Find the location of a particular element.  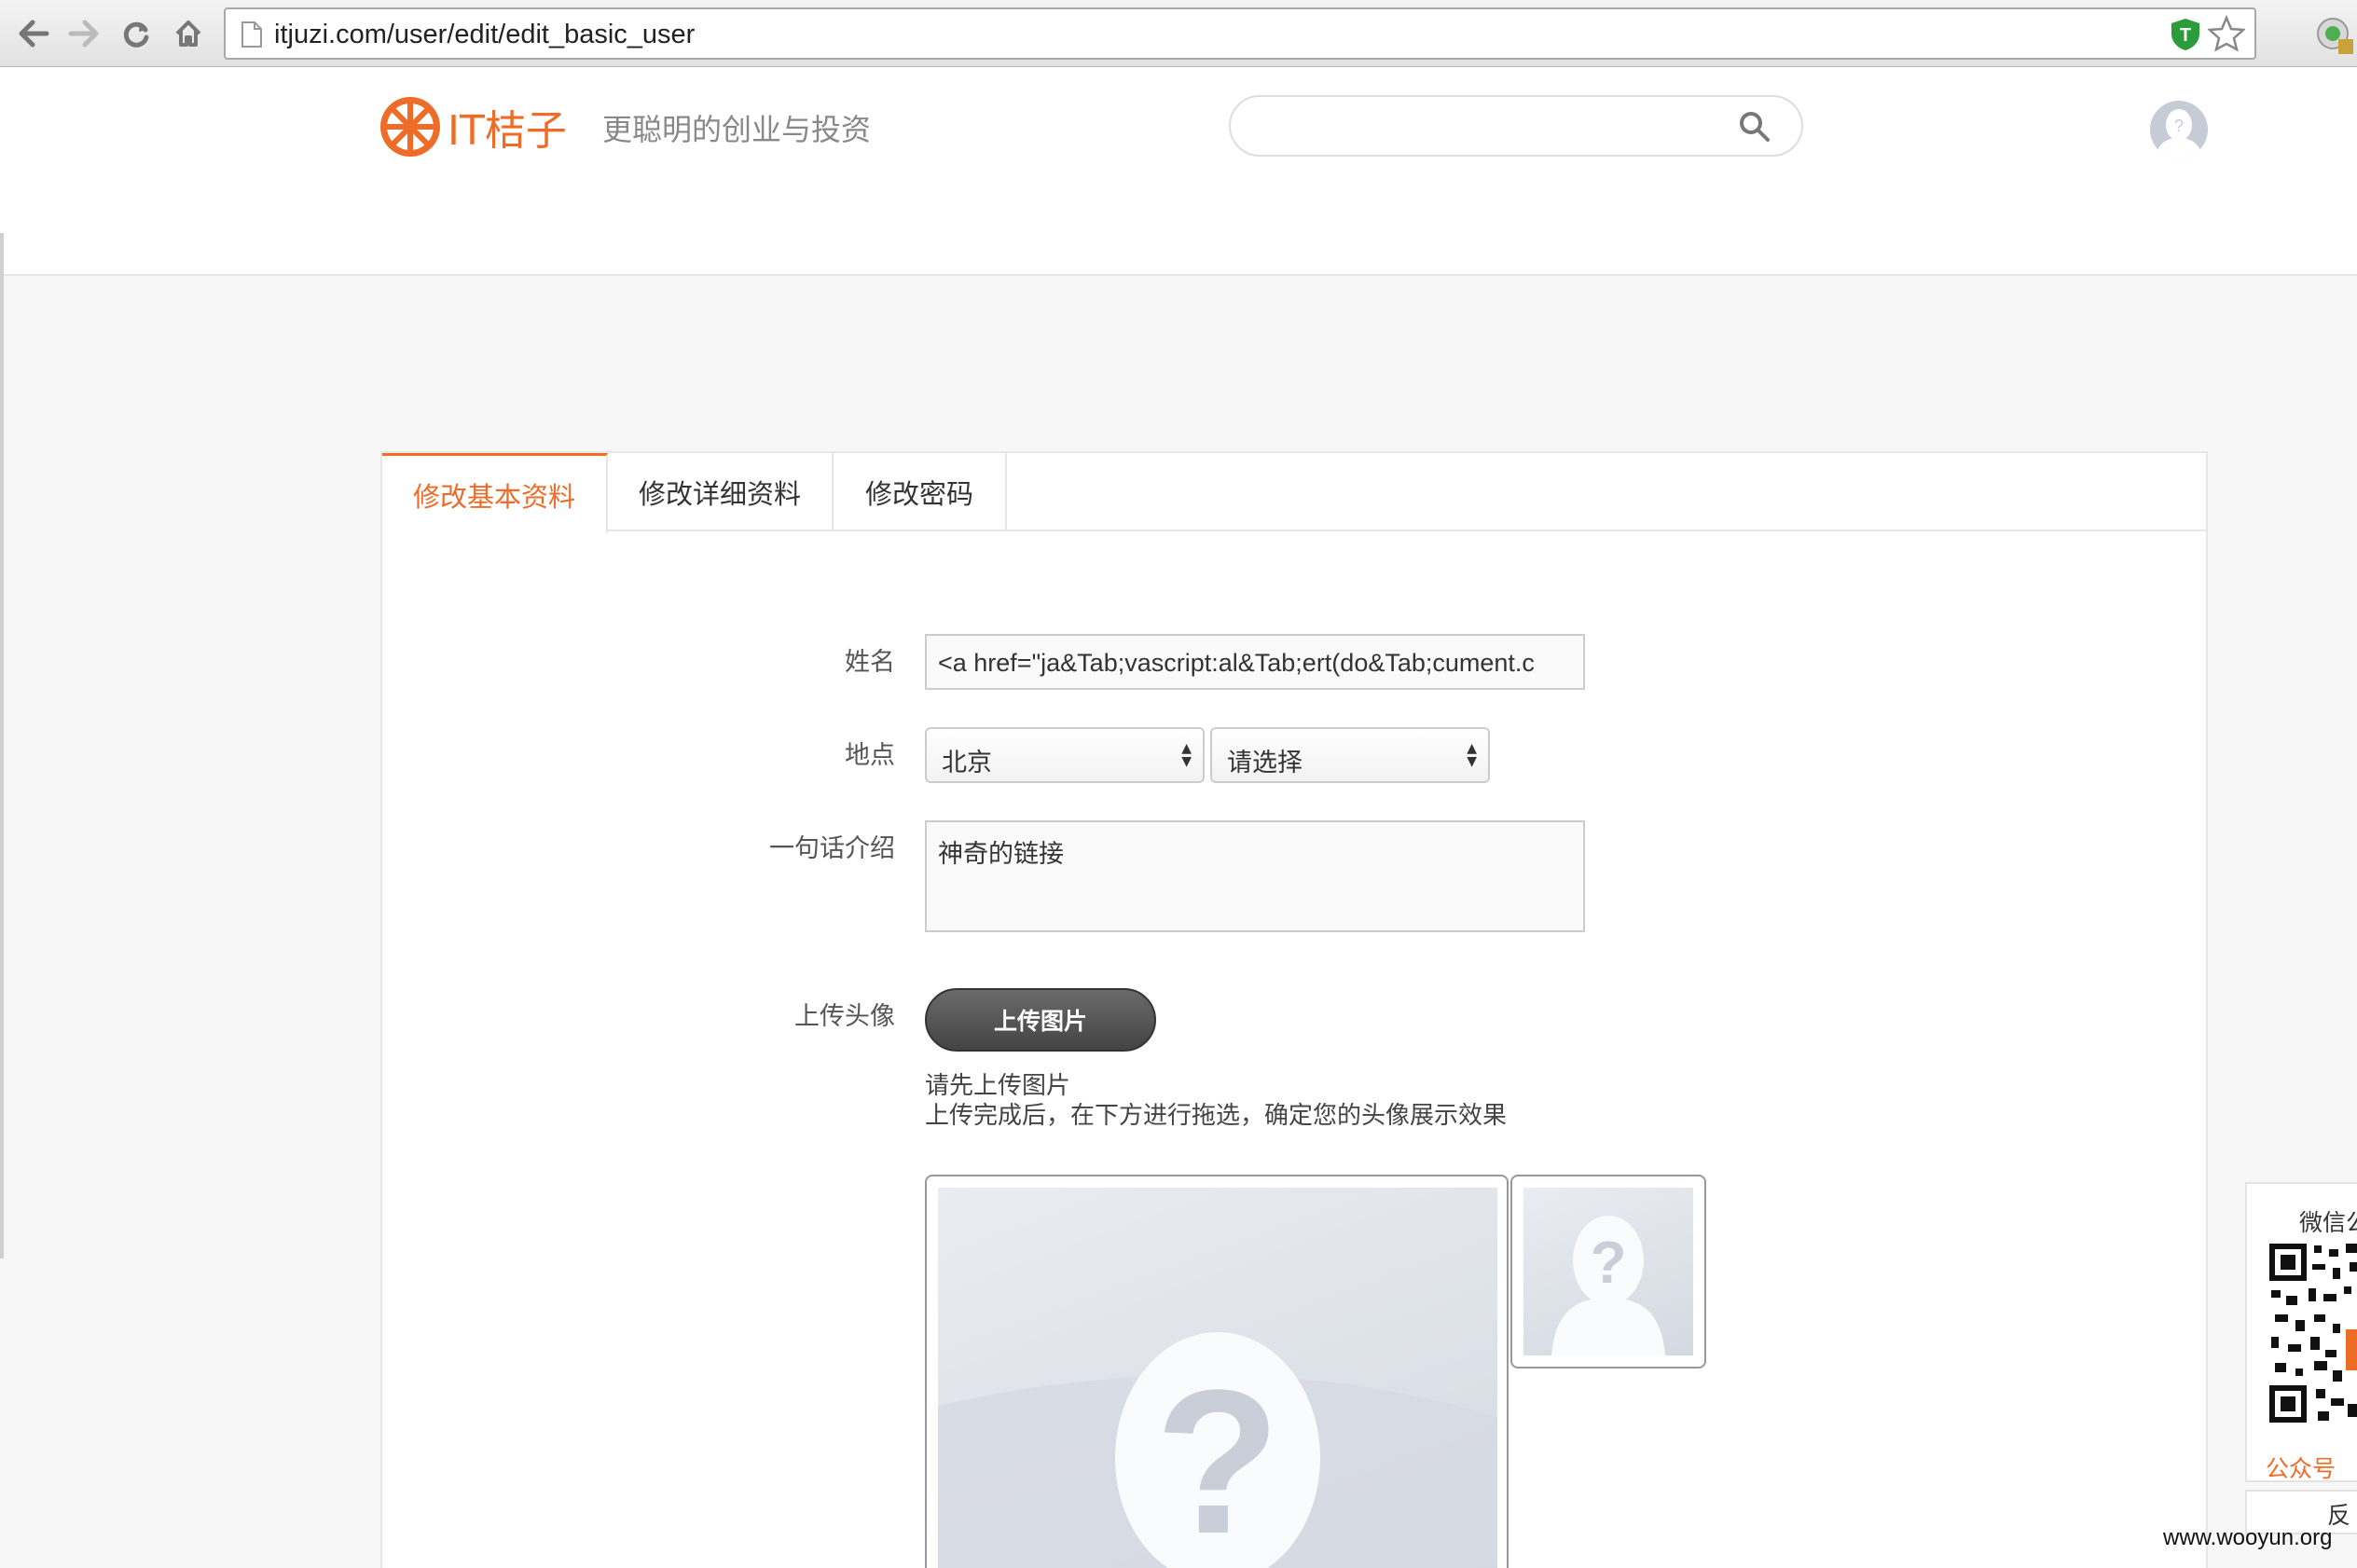

default-avatar-icon: ? is located at coordinates (2179, 133).